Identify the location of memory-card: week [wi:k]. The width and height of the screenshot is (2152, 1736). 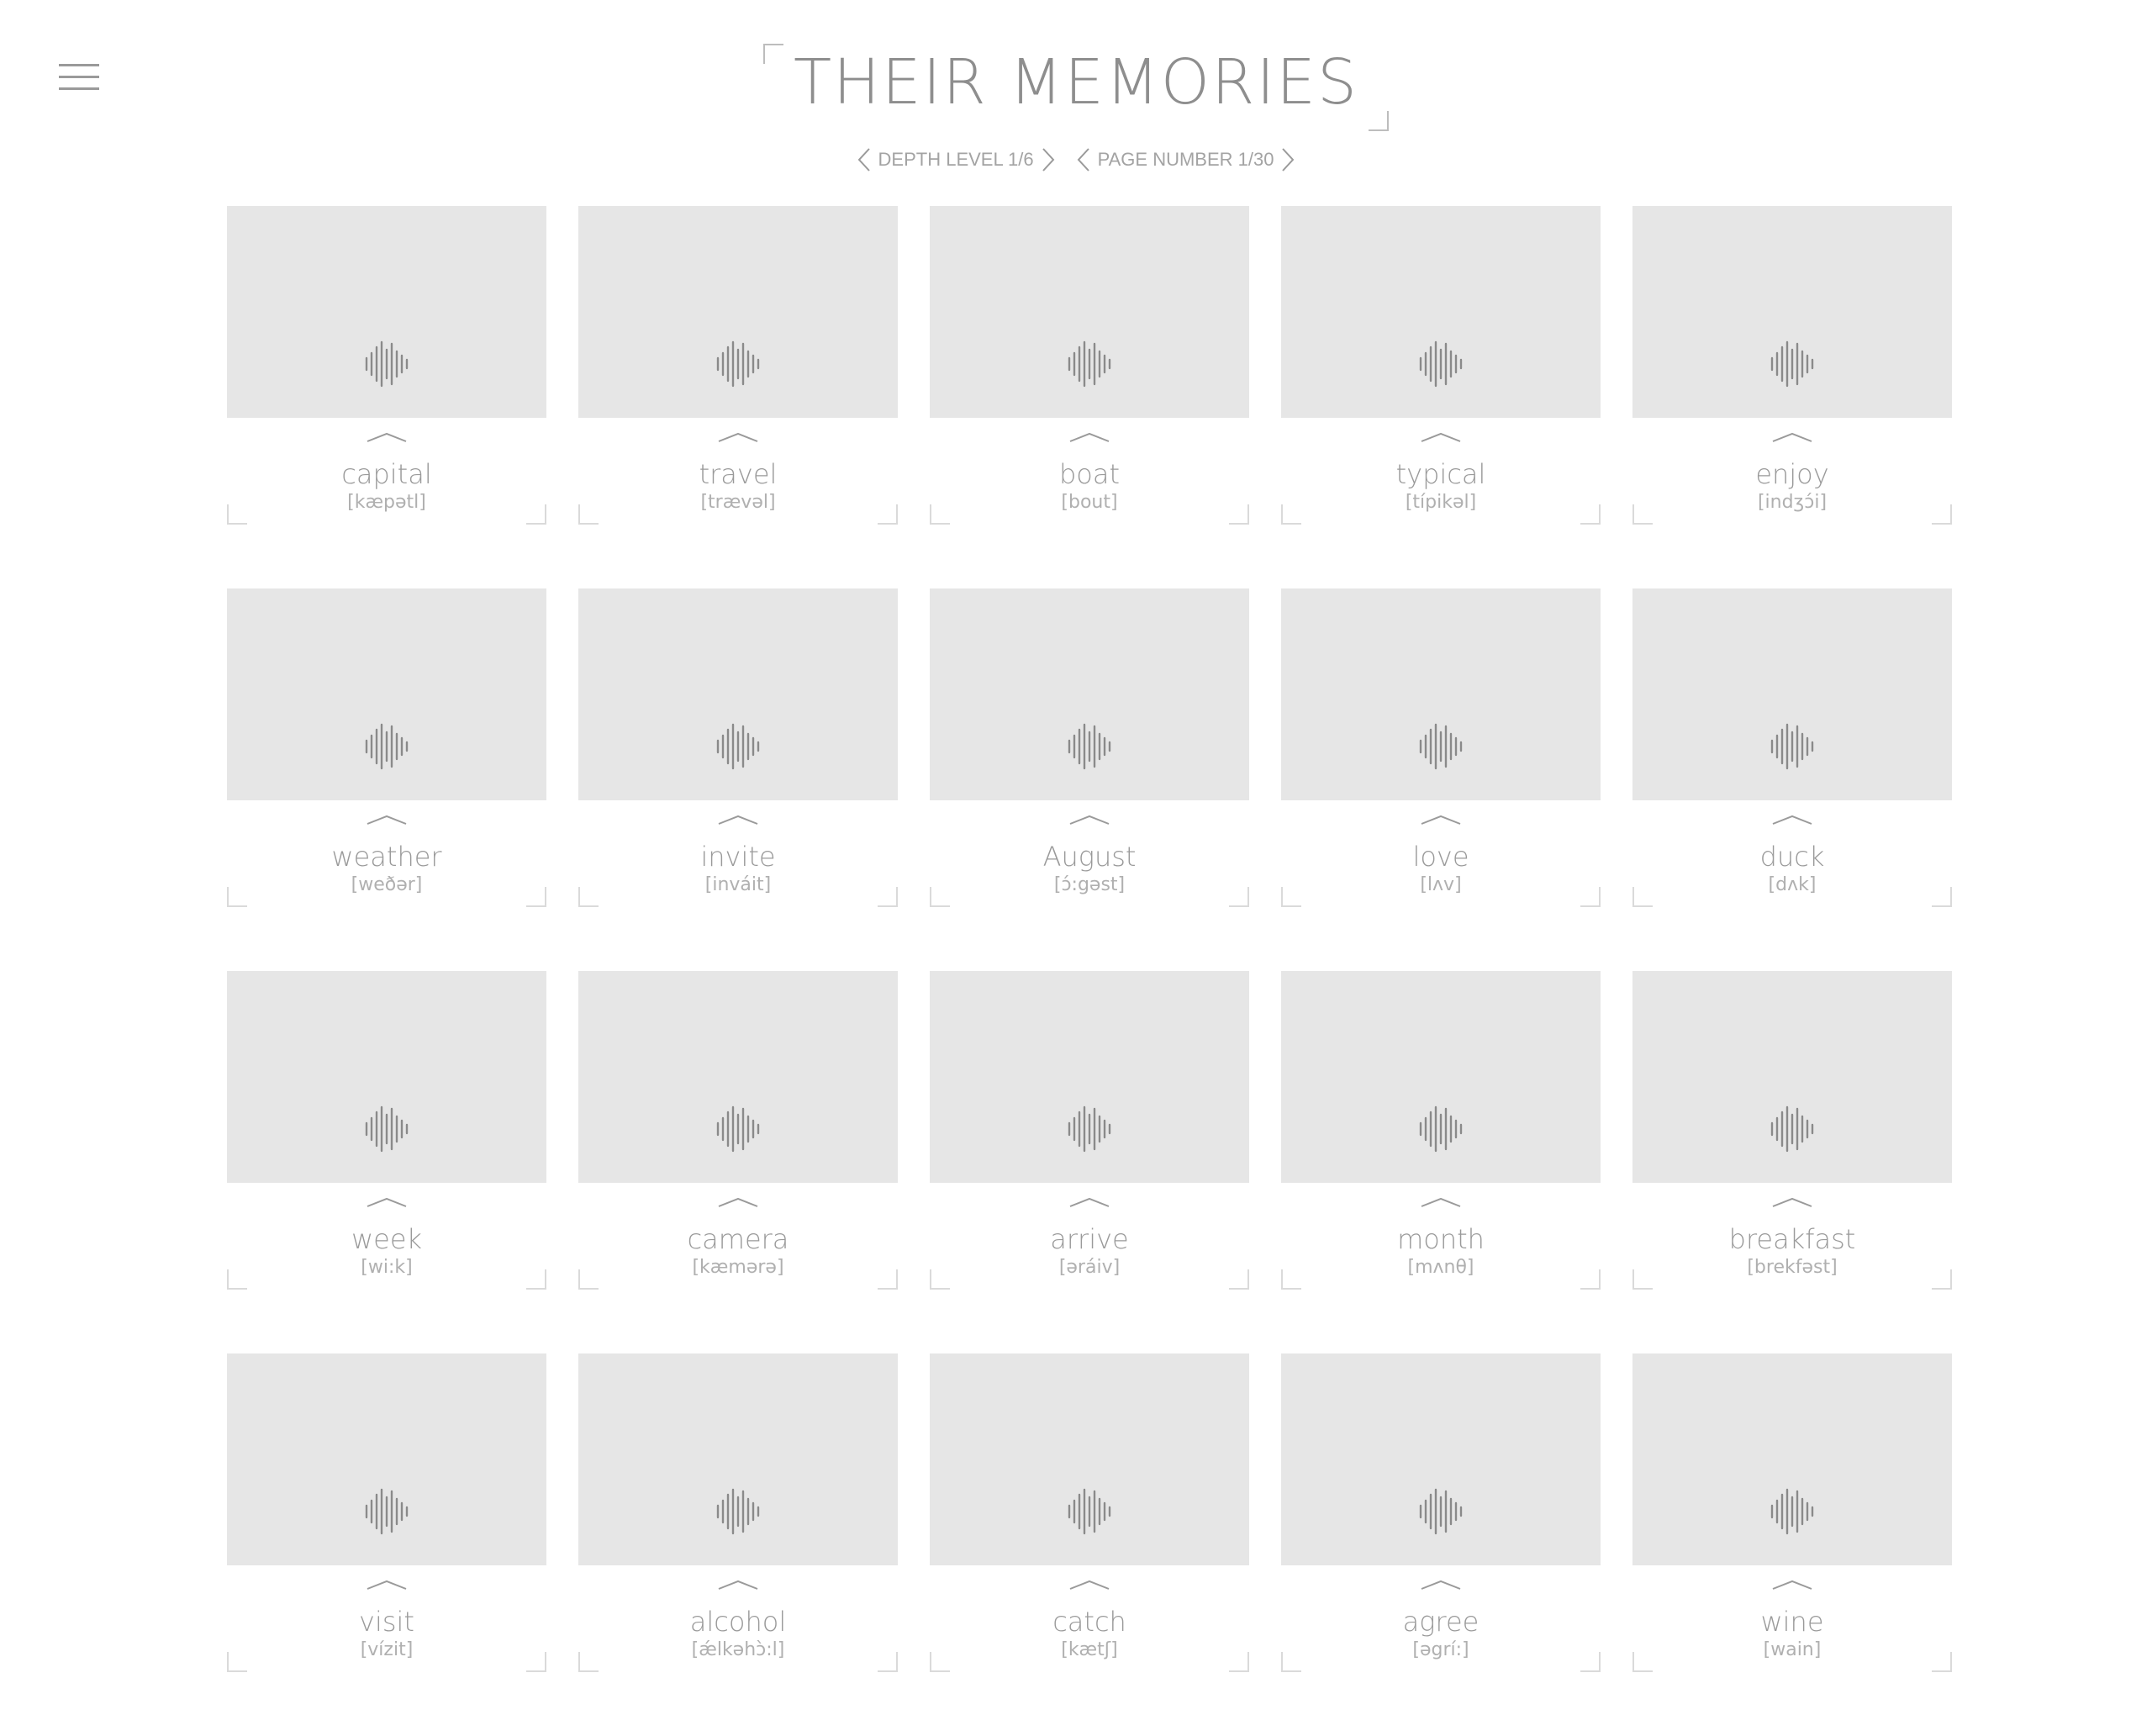
(386, 1162).